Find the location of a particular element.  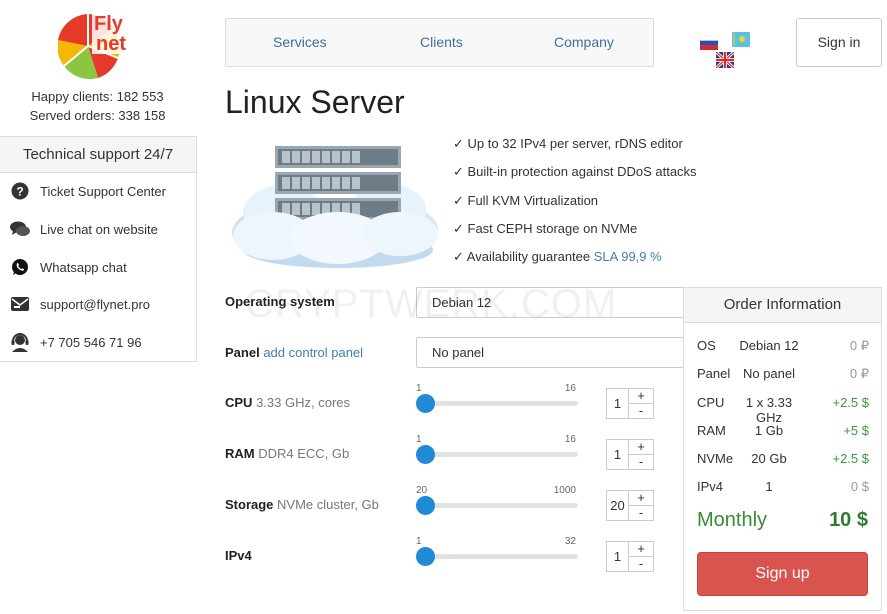

order-row-price: 0 $ is located at coordinates (859, 486).